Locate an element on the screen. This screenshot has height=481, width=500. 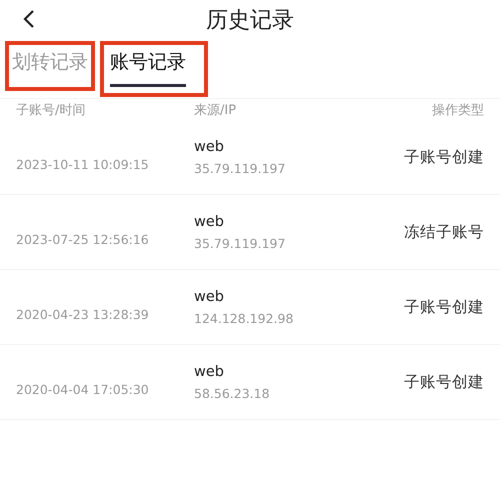
column-header: 来源/IP is located at coordinates (216, 110).